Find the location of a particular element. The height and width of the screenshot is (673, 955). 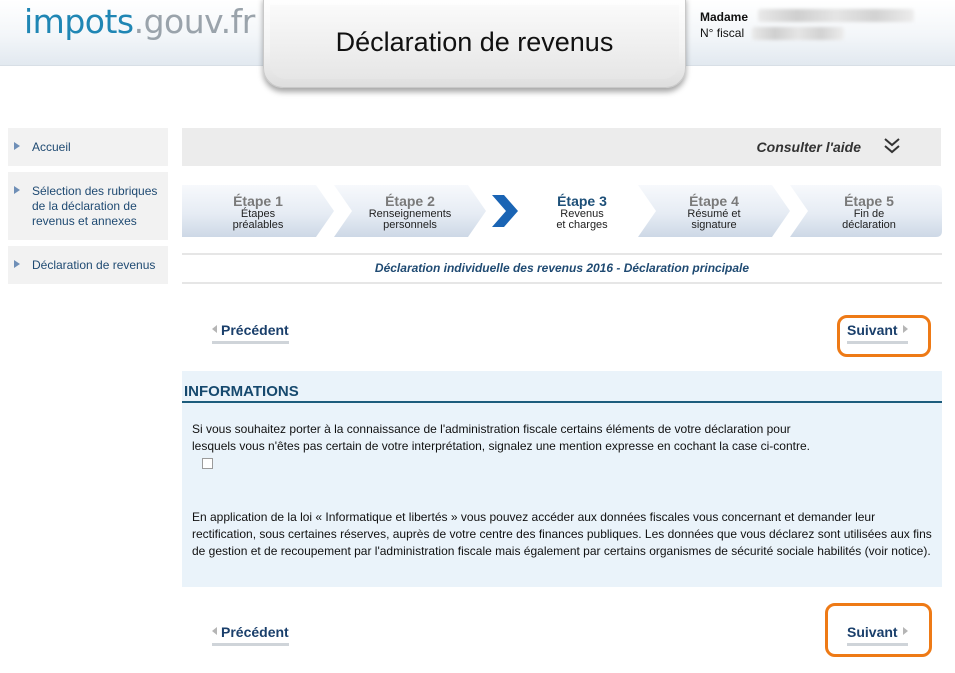

help-bar: Consulter l'aide is located at coordinates (561, 147).